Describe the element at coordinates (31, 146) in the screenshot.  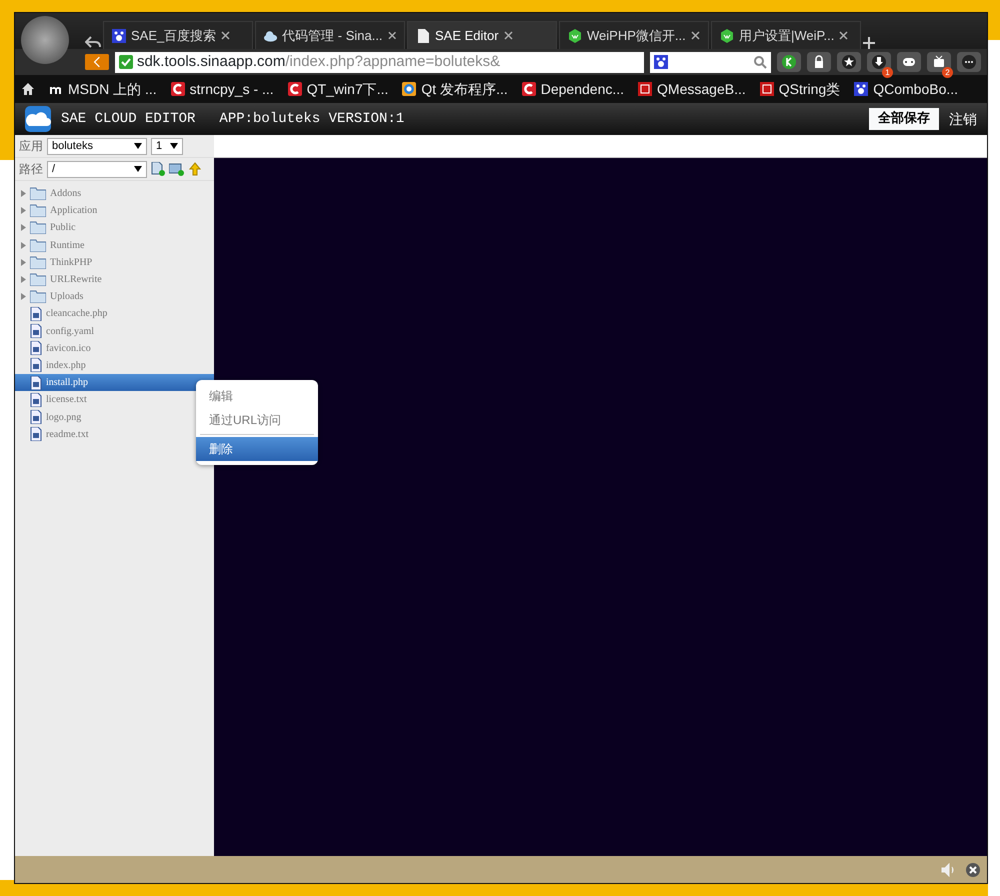
I see `field-label: 应用` at that location.